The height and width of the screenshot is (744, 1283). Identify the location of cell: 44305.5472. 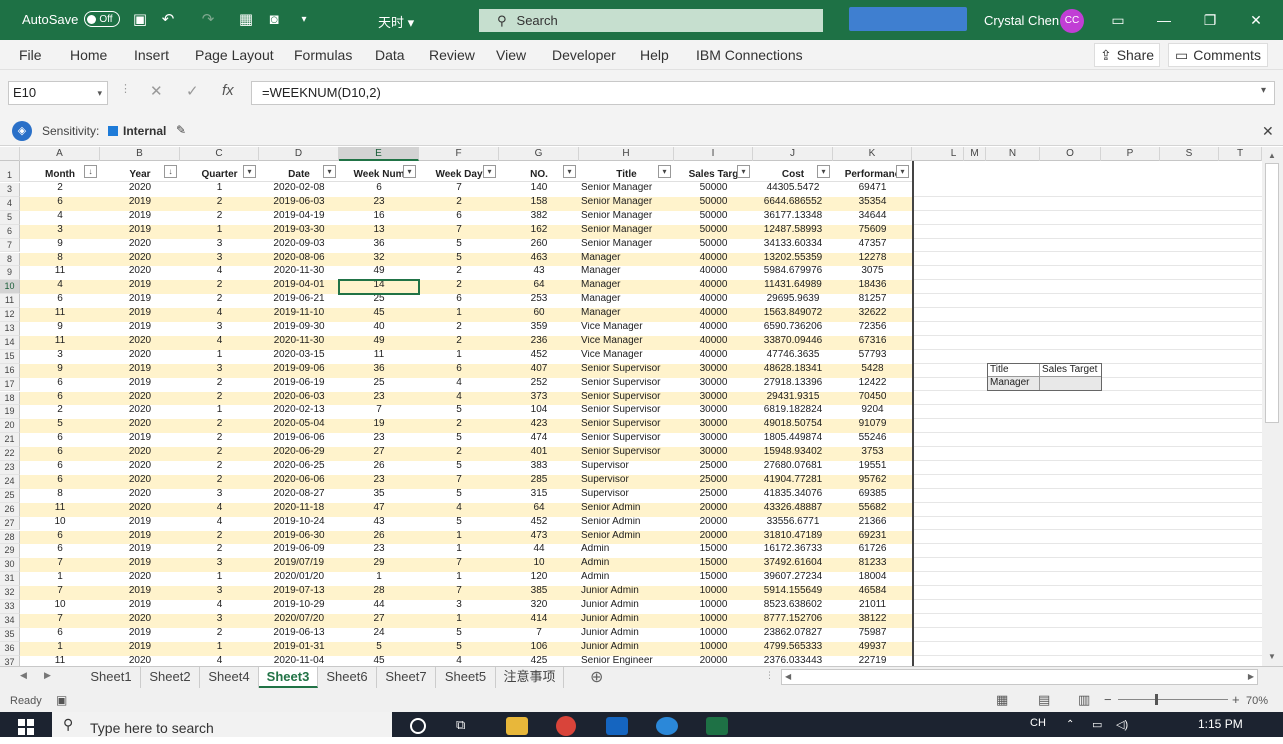
(793, 190).